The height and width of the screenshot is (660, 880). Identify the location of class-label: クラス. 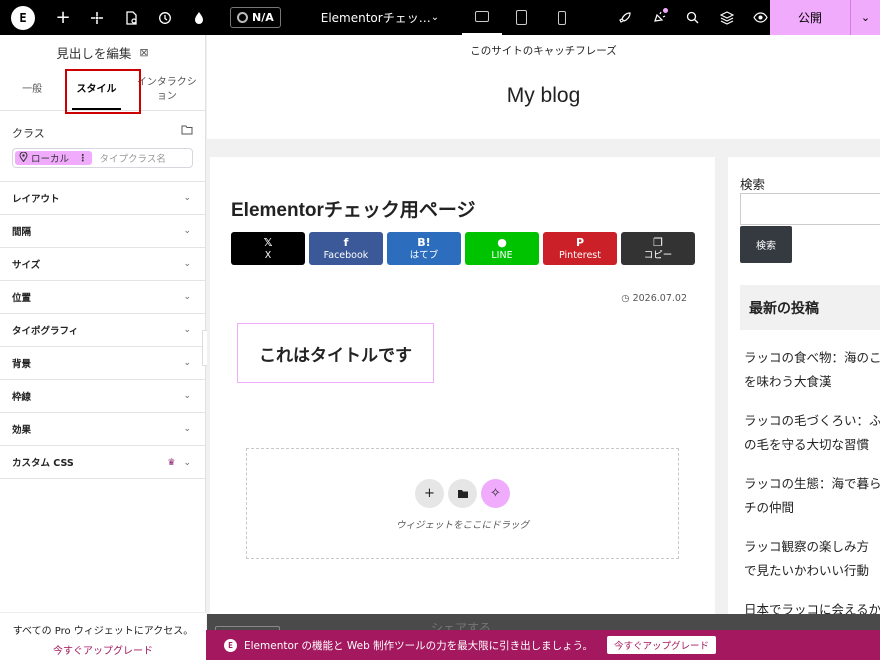
(28, 133).